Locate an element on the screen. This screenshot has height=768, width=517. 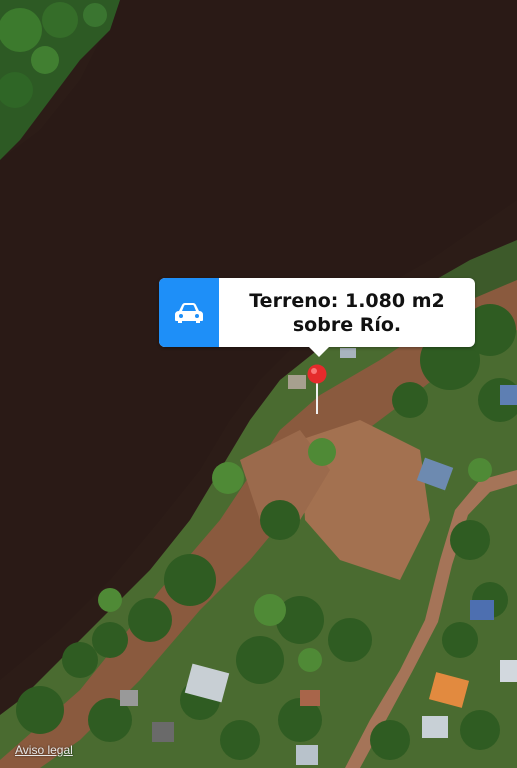
callout-tail is located at coordinates (319, 352).